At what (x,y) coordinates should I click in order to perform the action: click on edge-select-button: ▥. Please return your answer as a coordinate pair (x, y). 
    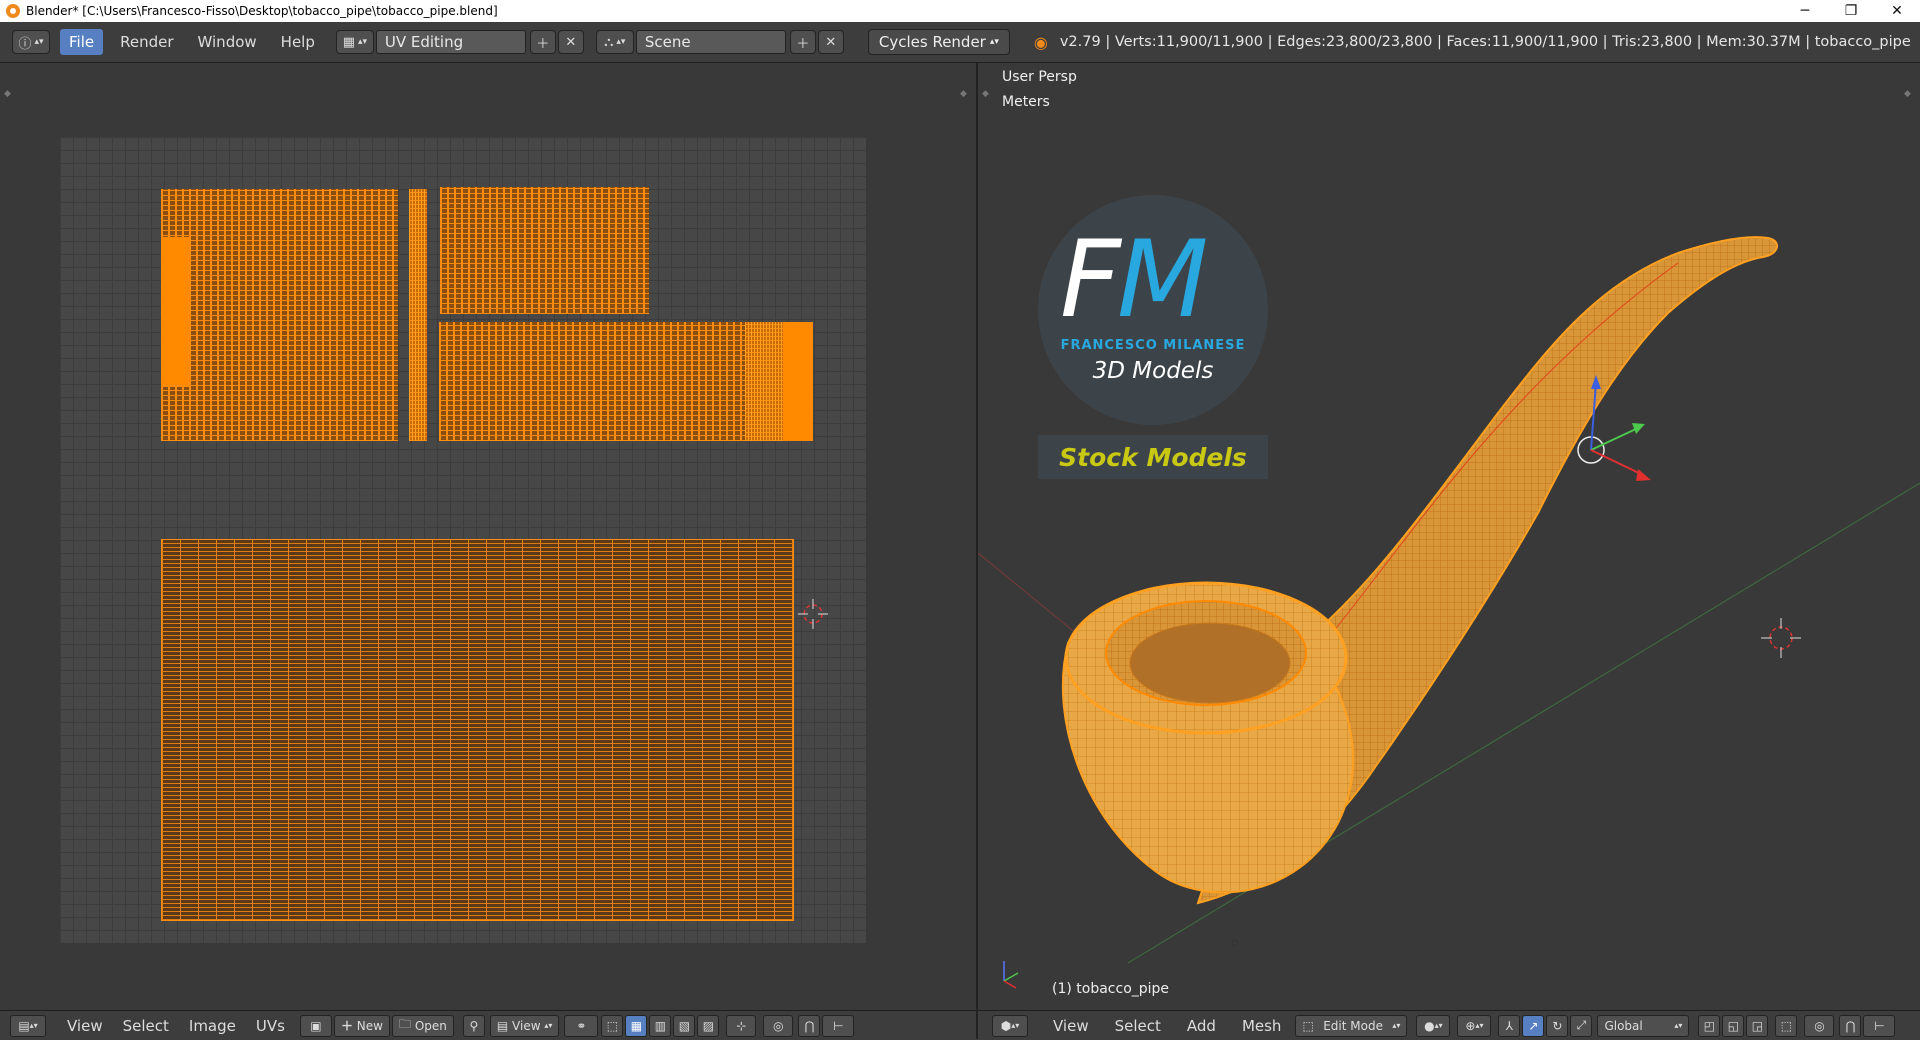
    Looking at the image, I should click on (660, 1025).